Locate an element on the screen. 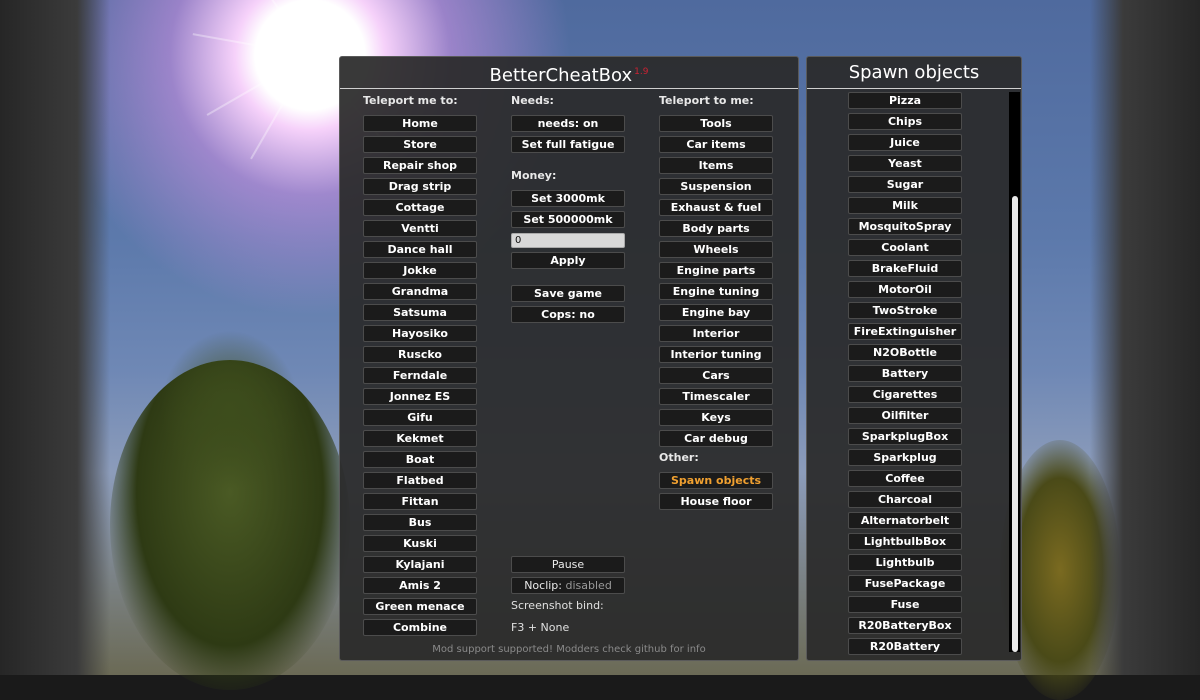  teleport-me-button: Dance hall is located at coordinates (420, 249).